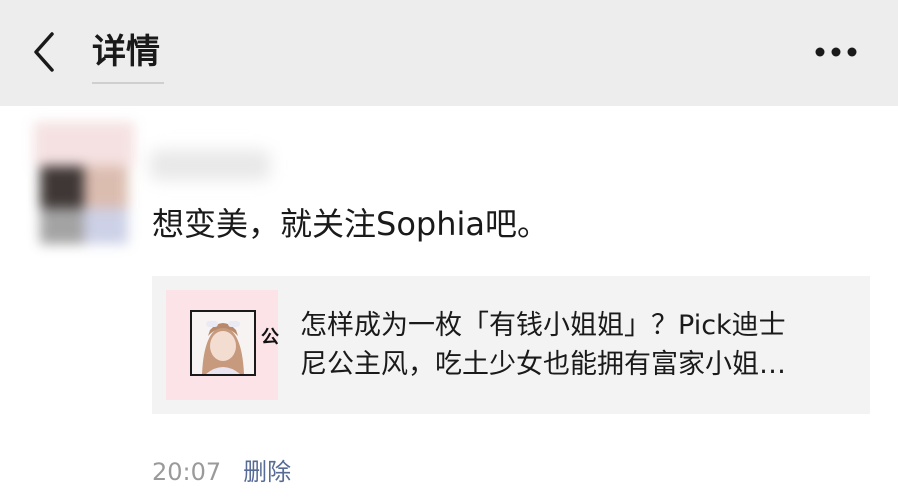 The image size is (898, 500). I want to click on post-text: 想变美，就关注Sophia吧。, so click(350, 224).